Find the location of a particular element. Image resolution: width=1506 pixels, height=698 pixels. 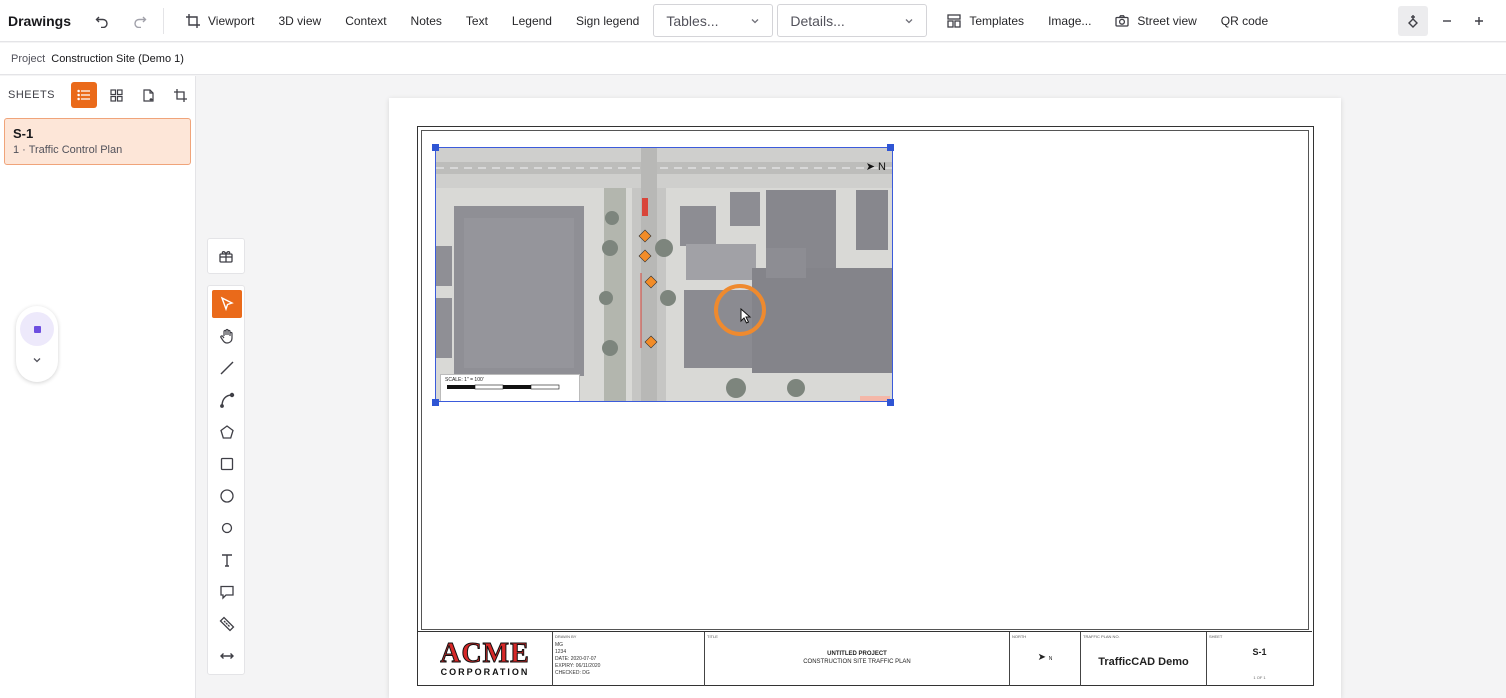

list-view-button is located at coordinates (84, 95).